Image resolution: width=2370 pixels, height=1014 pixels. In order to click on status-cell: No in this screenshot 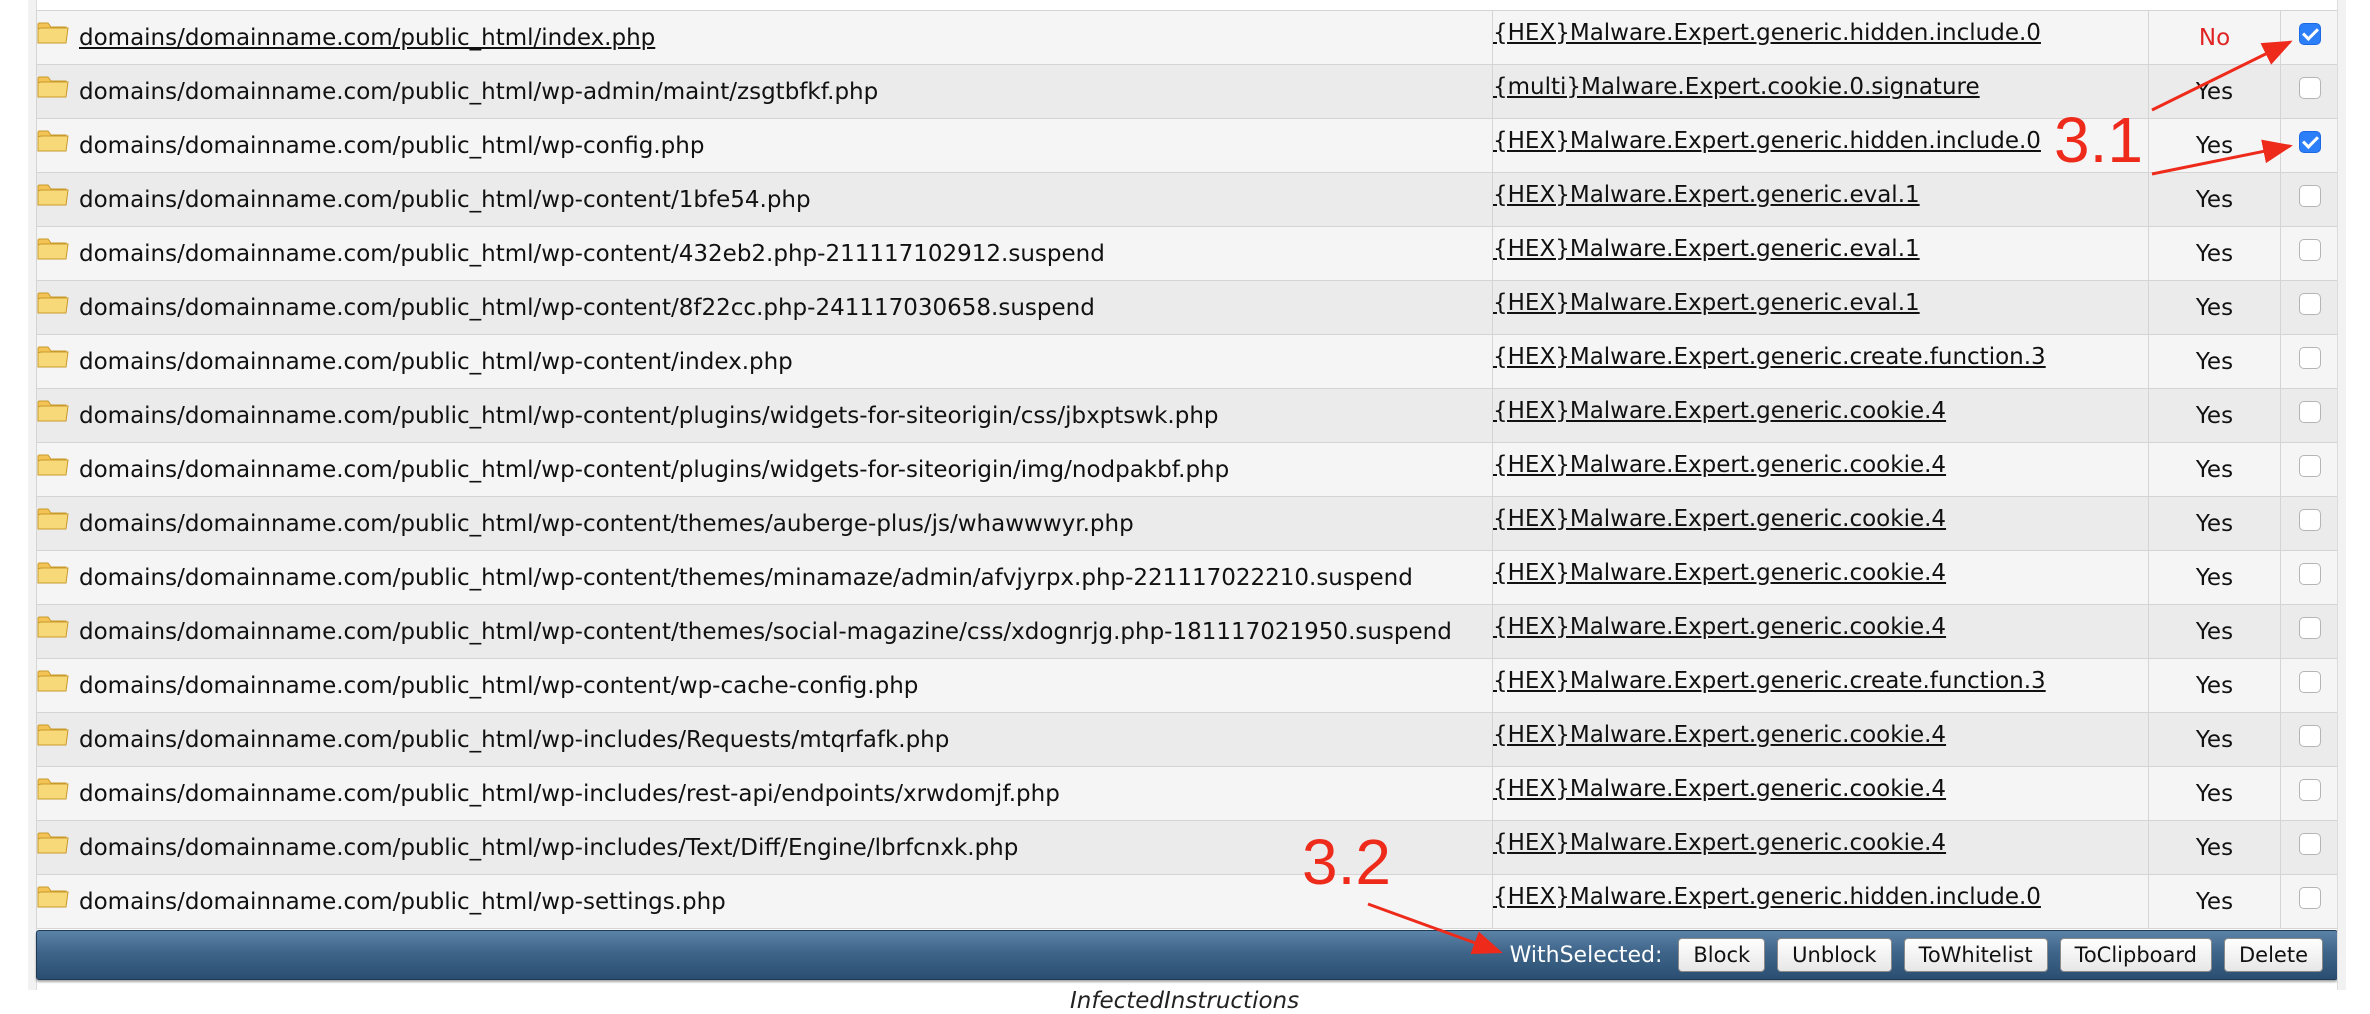, I will do `click(2214, 37)`.